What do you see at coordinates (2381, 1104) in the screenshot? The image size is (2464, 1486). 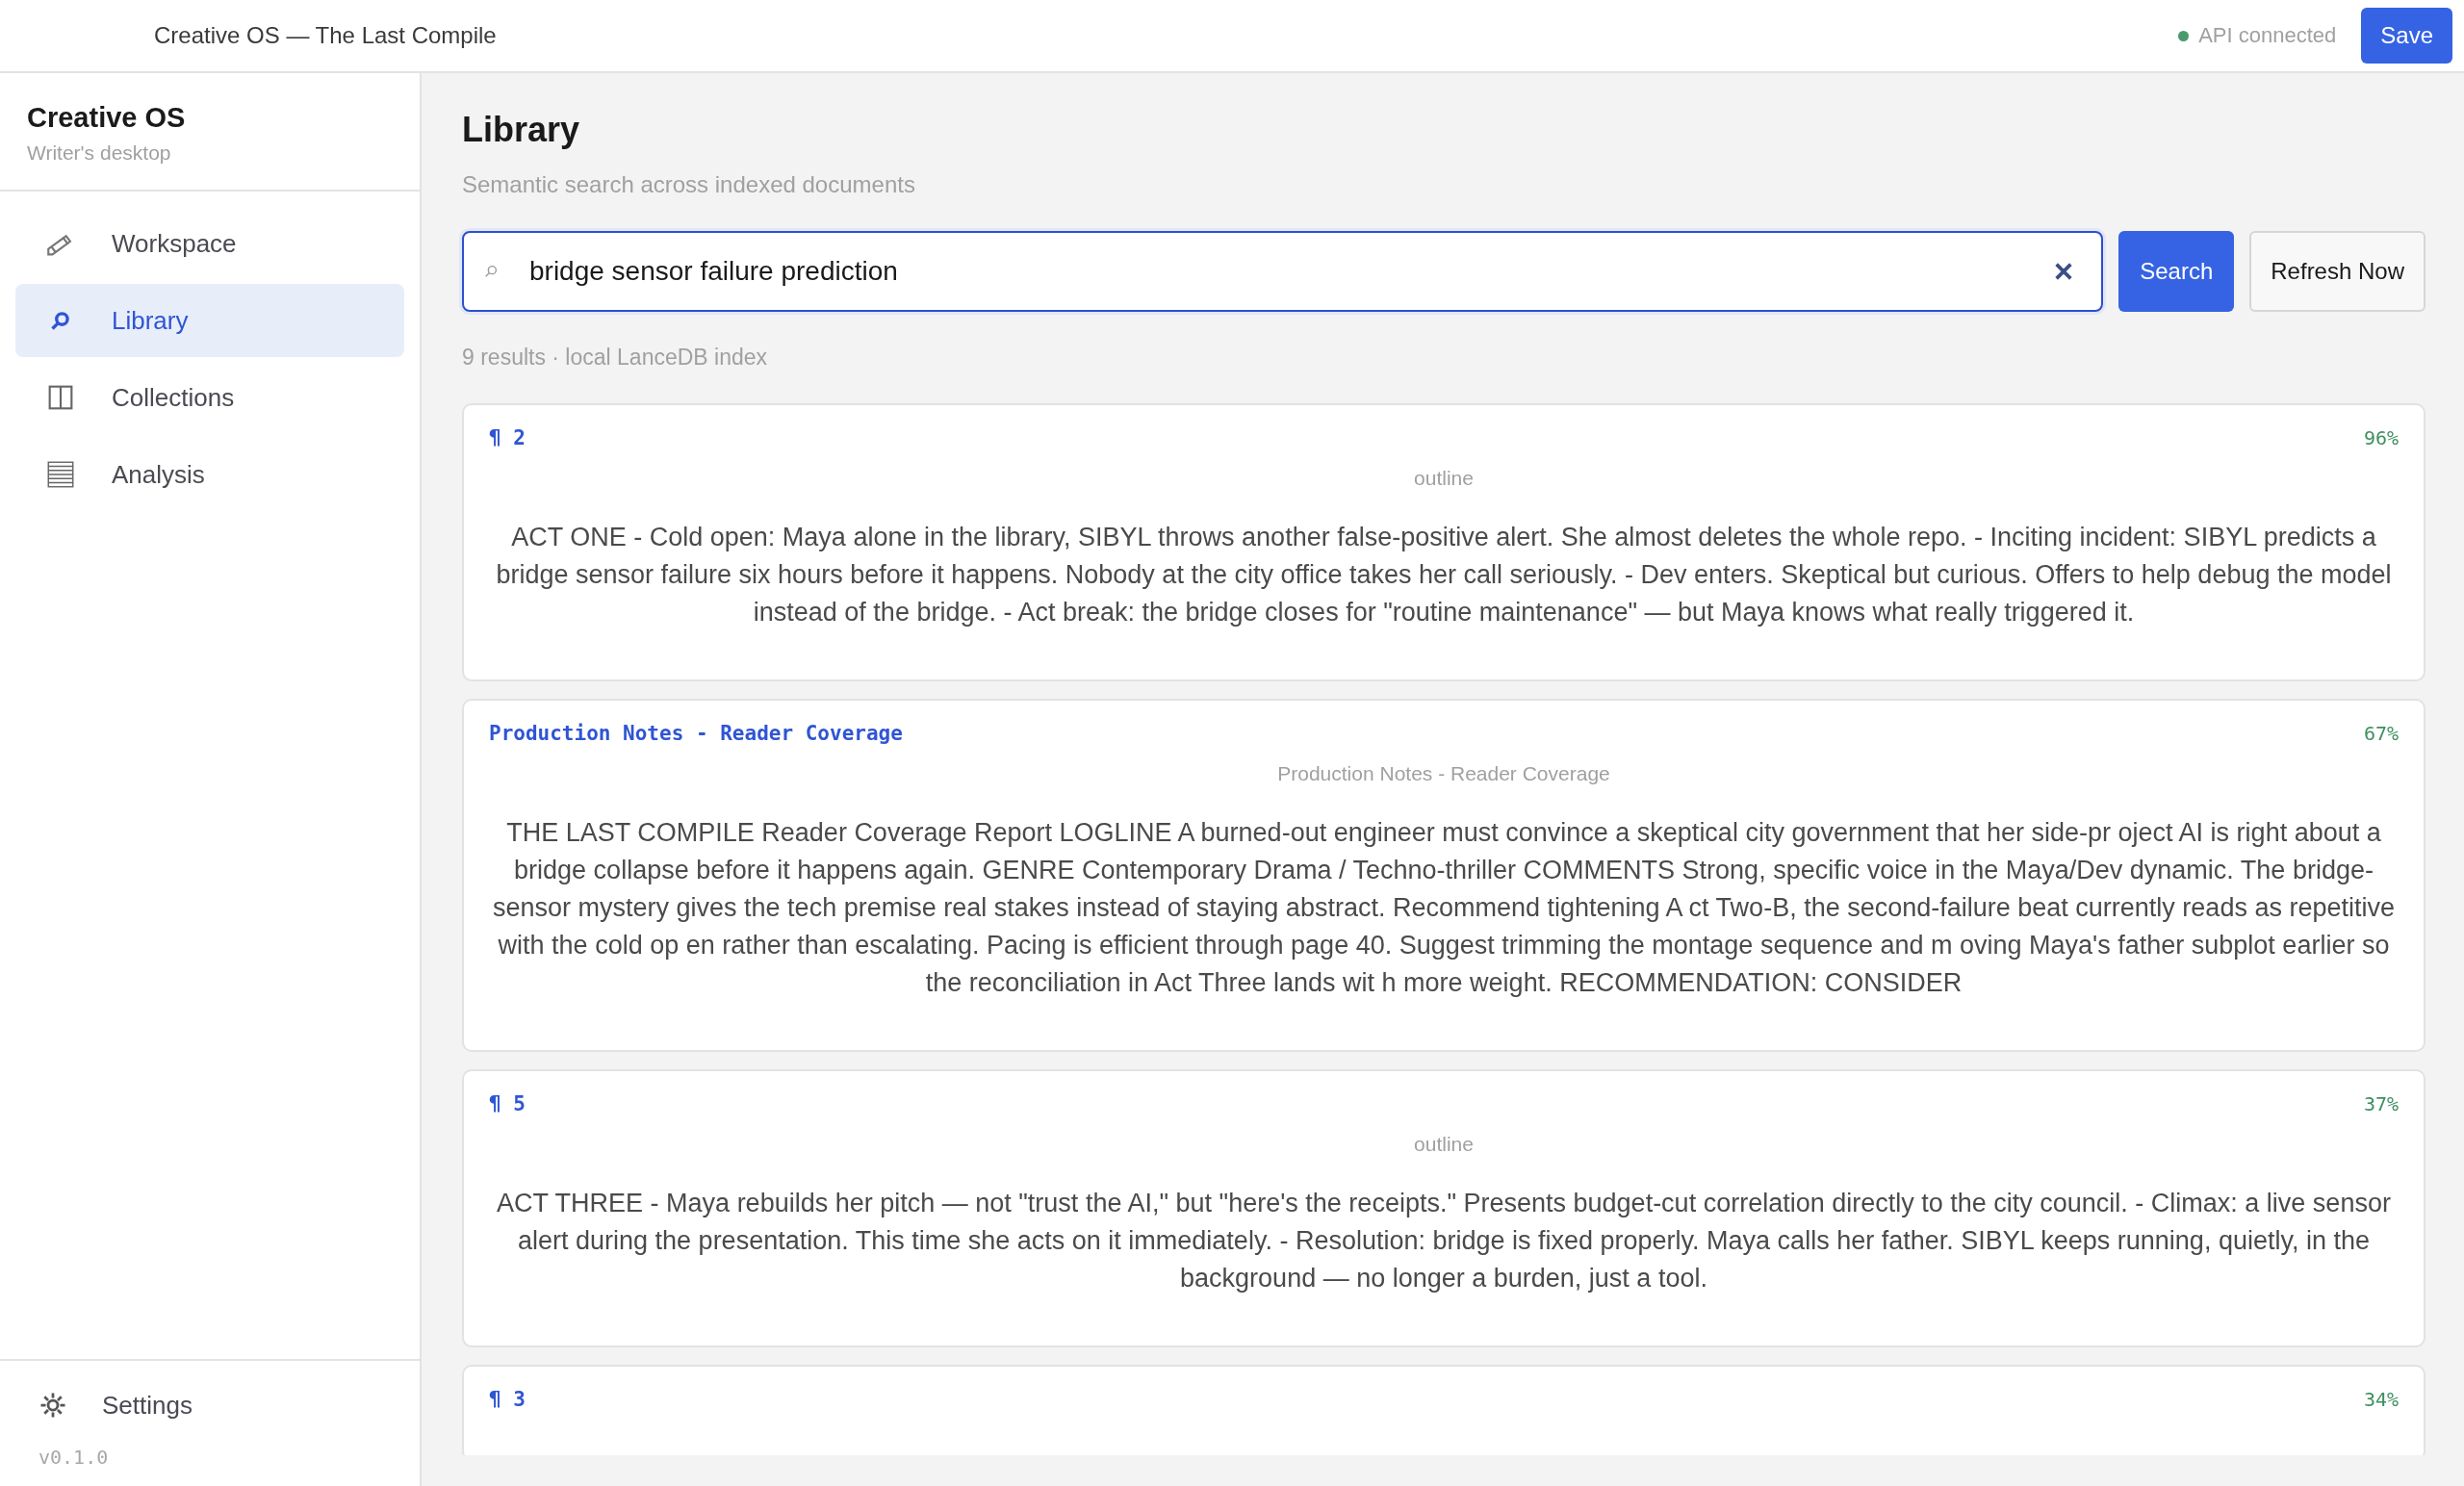 I see `result-score: 37%` at bounding box center [2381, 1104].